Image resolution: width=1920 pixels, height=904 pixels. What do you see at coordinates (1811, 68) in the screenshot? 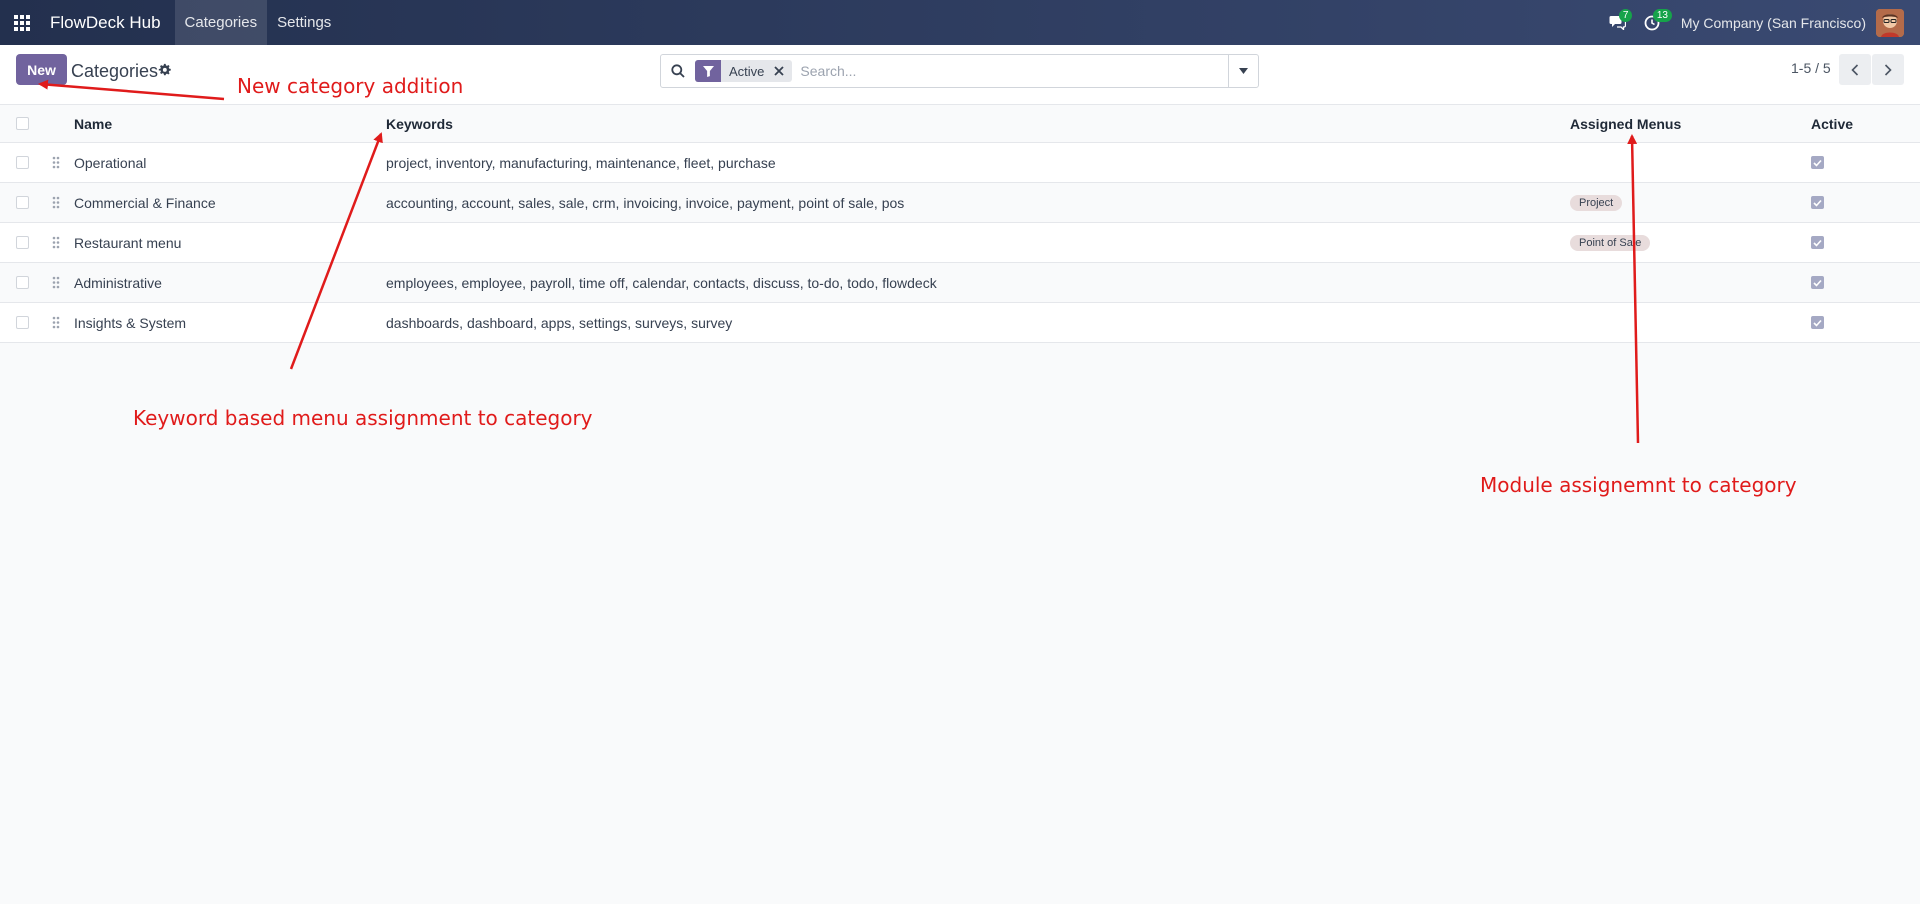
I see `pager-value: 1-5 / 5` at bounding box center [1811, 68].